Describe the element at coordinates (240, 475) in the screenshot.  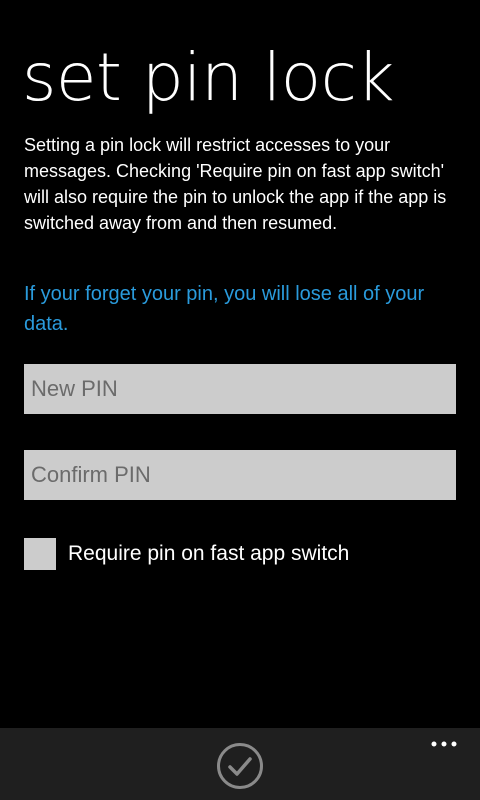
I see `confirm-pin-input` at that location.